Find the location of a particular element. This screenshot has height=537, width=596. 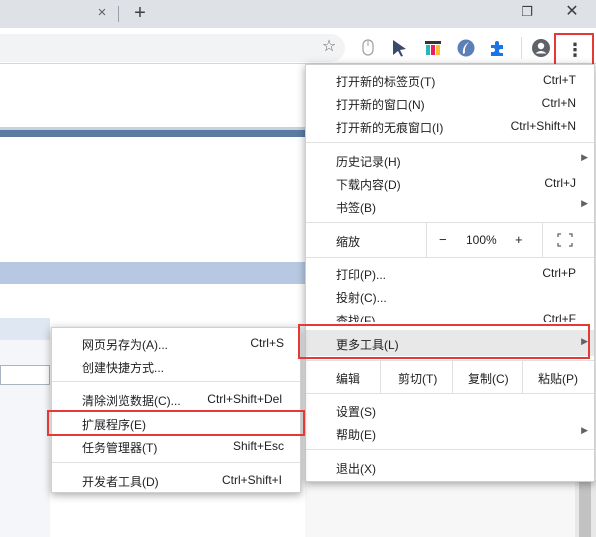

chrome-menu-button: ⋮ is located at coordinates (575, 50).